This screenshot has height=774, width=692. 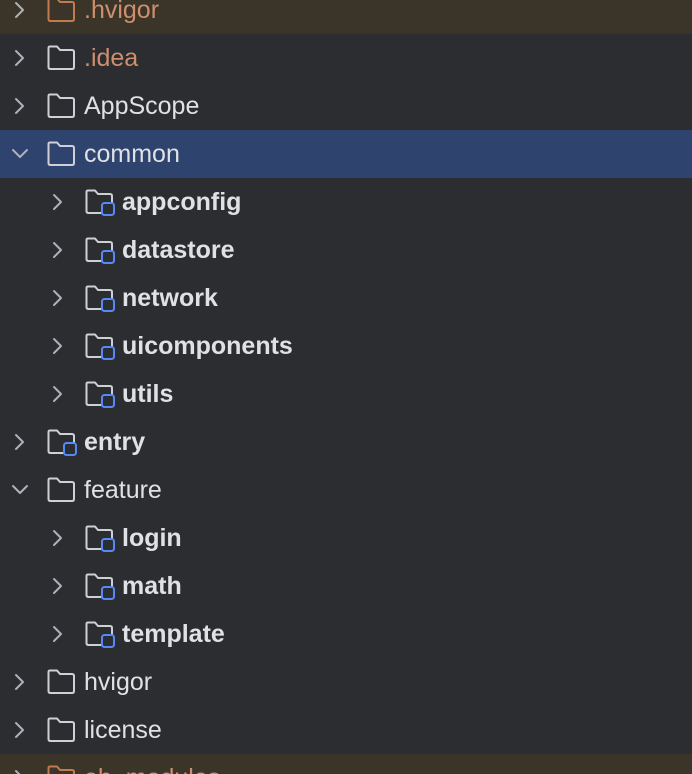 I want to click on tree-item-label: uicomponents, so click(x=207, y=346).